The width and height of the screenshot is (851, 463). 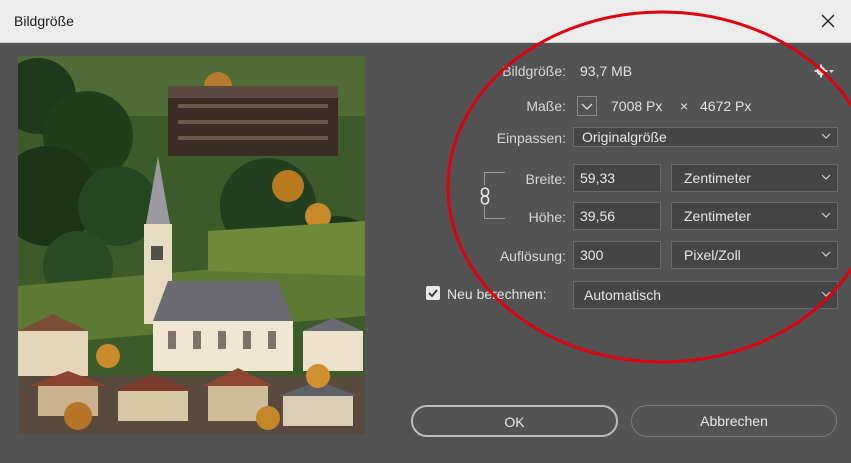 I want to click on height-unit-select: Zentimeter, so click(x=754, y=216).